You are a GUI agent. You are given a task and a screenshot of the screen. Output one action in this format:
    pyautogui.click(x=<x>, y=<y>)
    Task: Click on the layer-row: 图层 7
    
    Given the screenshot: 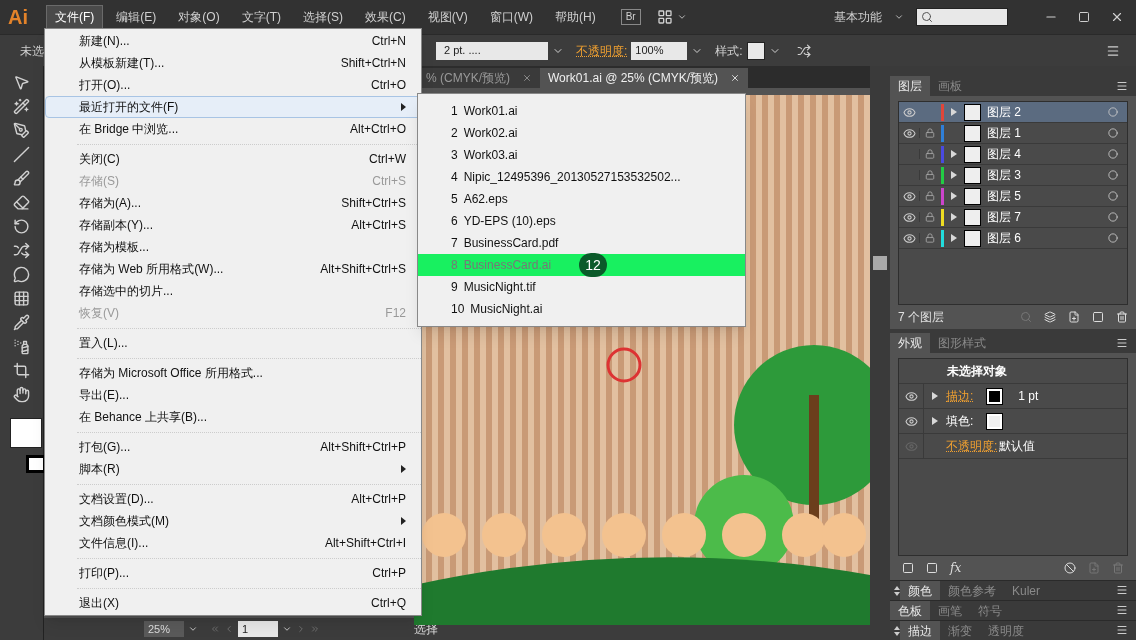 What is the action you would take?
    pyautogui.click(x=1013, y=217)
    